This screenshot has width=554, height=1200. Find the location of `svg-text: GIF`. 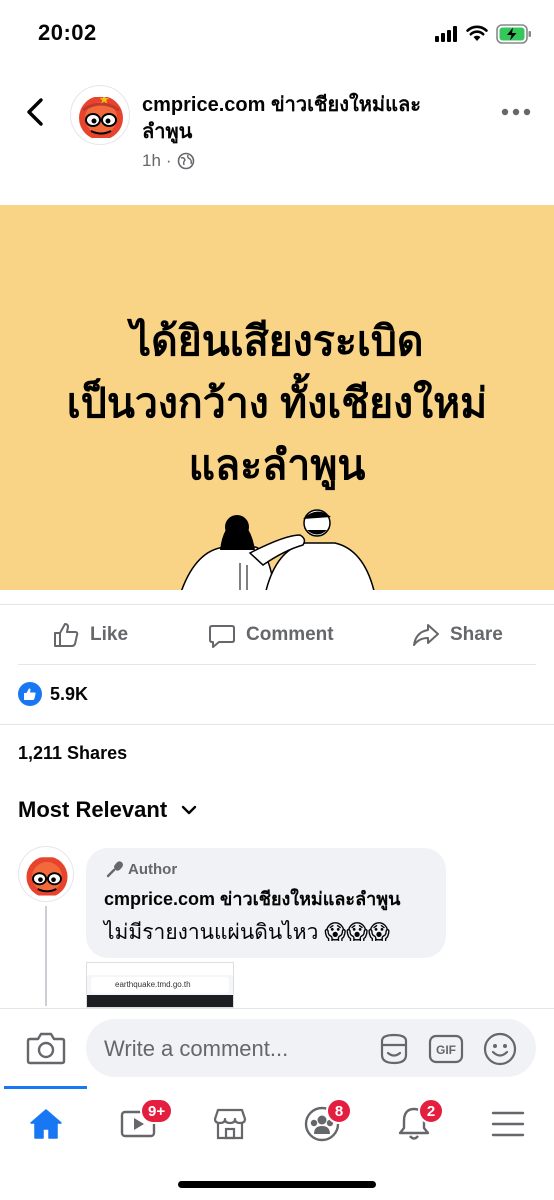

svg-text: GIF is located at coordinates (446, 1050).